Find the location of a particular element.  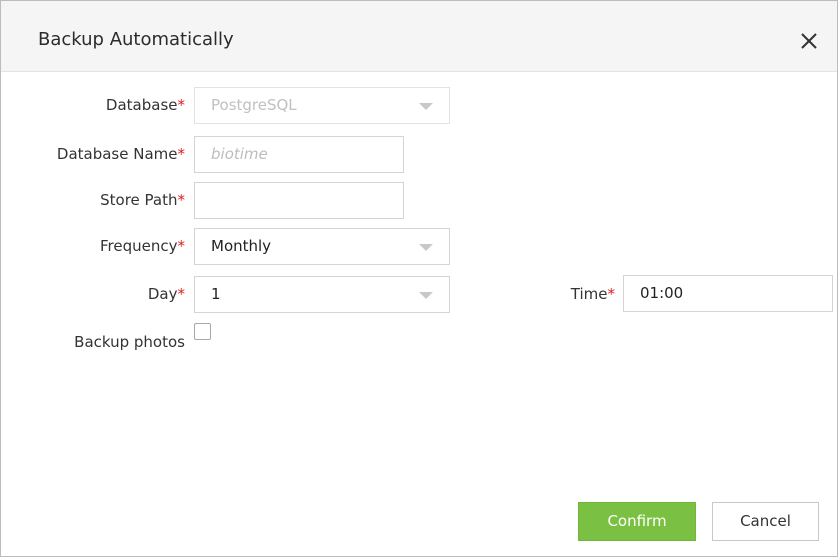

day-label-text: Day is located at coordinates (162, 294).